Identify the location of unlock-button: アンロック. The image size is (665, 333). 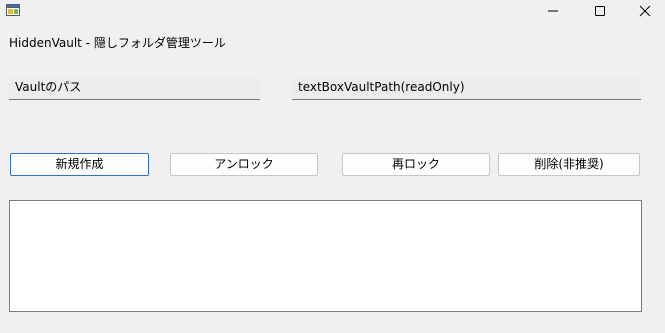
(244, 164).